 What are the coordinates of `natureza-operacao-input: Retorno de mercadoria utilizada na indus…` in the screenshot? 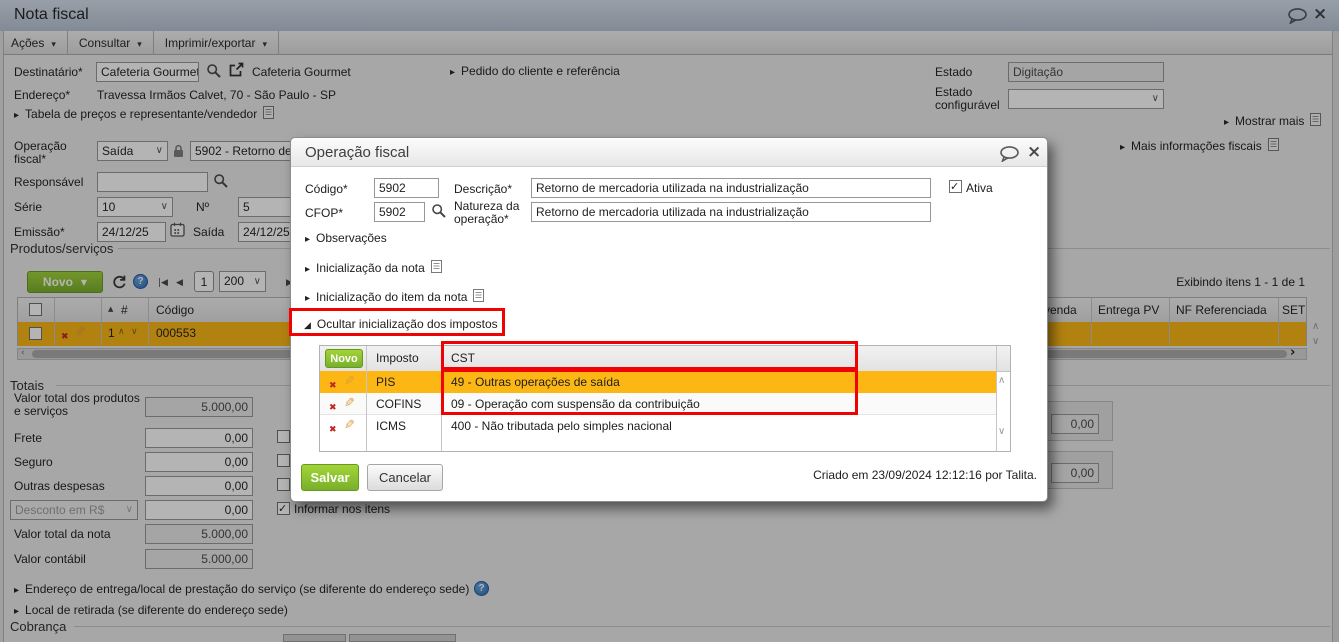 It's located at (731, 212).